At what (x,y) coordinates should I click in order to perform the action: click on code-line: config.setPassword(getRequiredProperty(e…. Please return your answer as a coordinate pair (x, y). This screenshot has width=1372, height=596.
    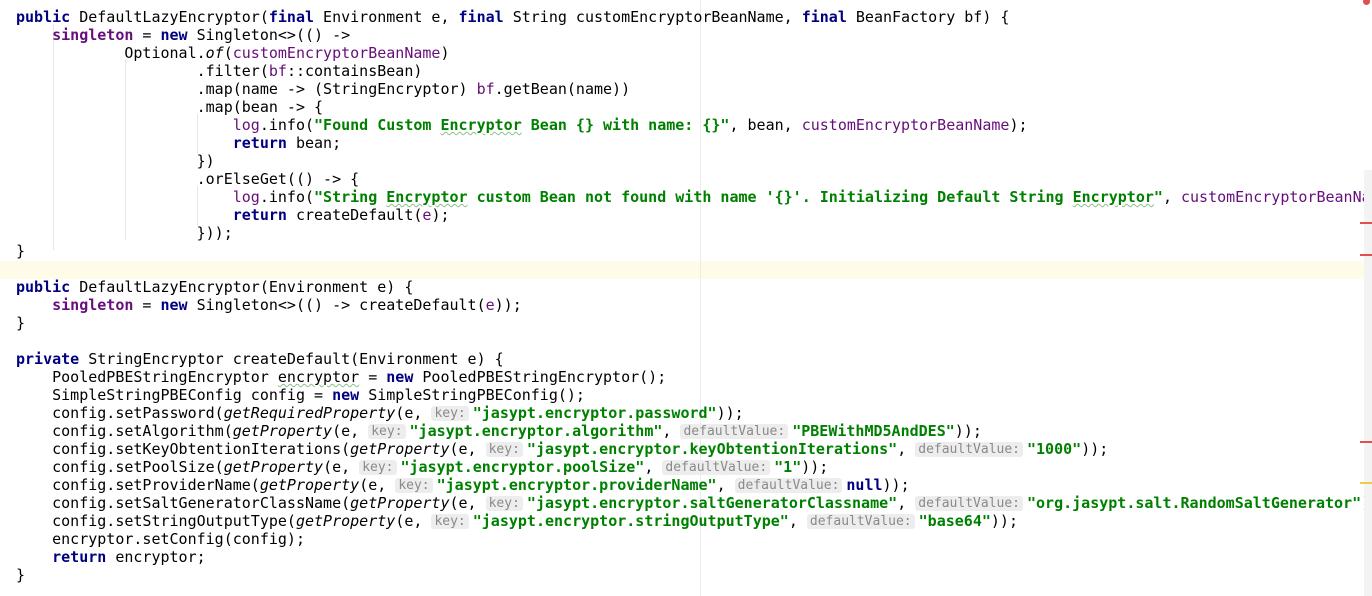
    Looking at the image, I should click on (380, 413).